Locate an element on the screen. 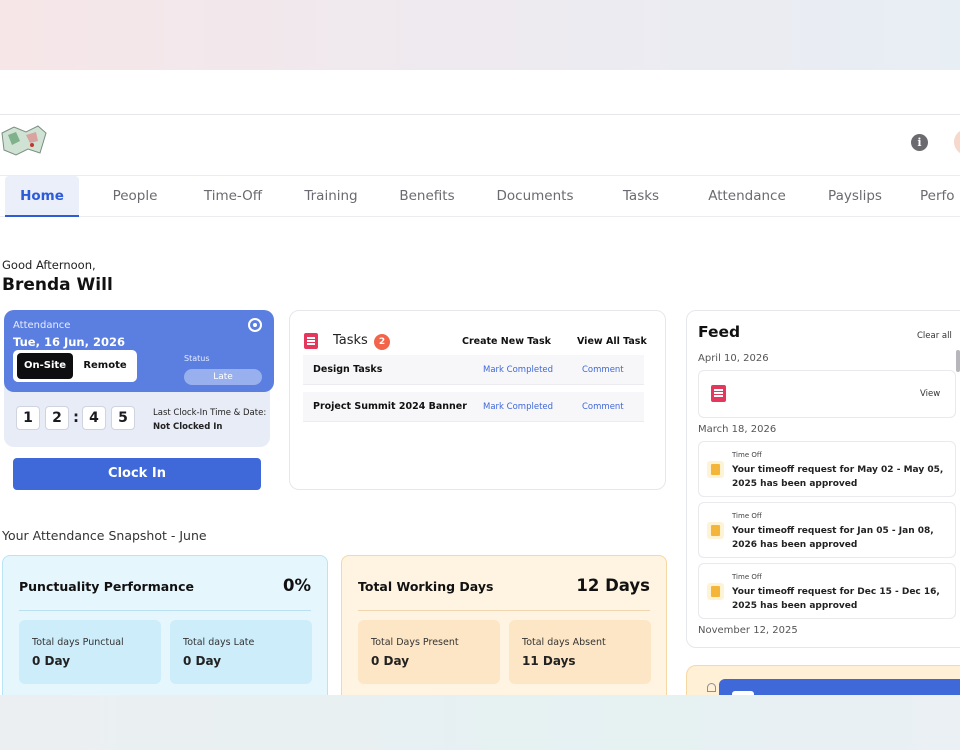 The width and height of the screenshot is (960, 750). clock-digit: 2 is located at coordinates (57, 418).